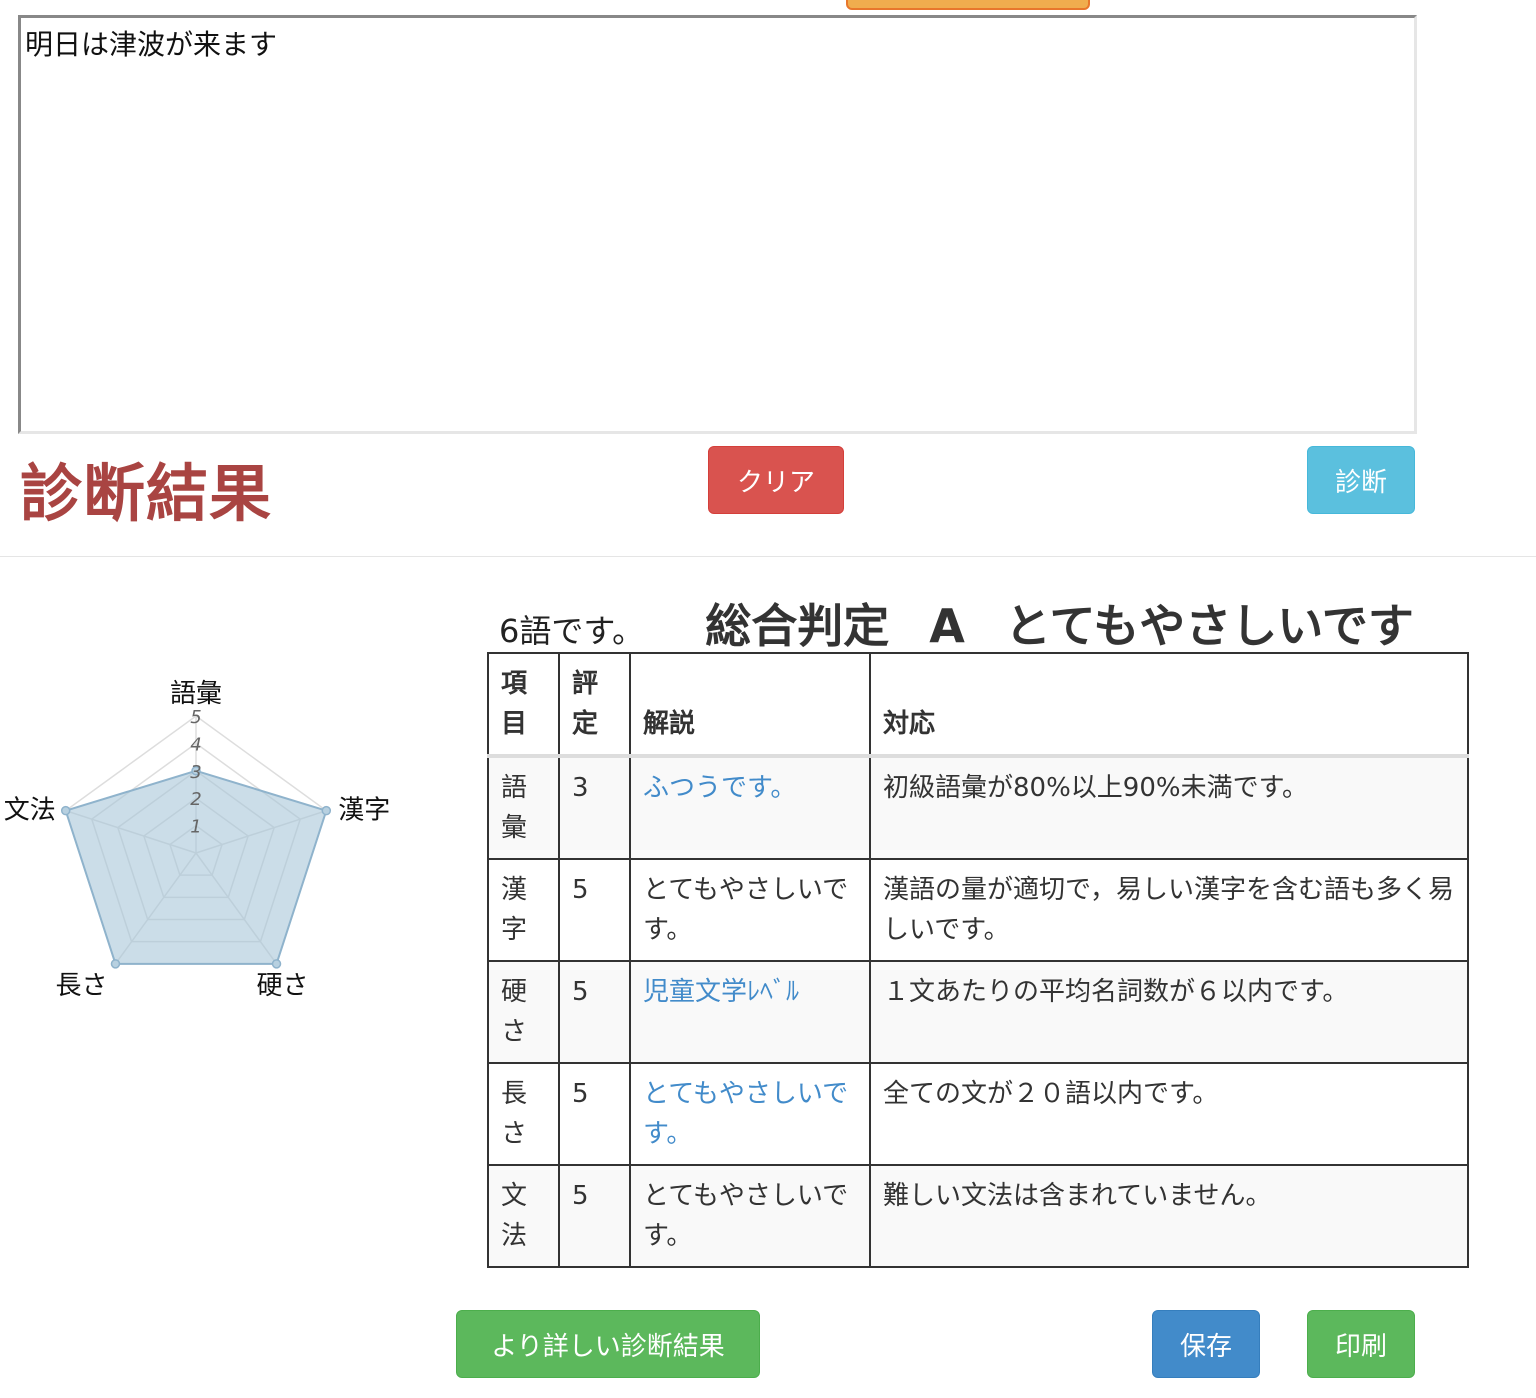  What do you see at coordinates (81, 986) in the screenshot?
I see `radar-axis-label: 長さ` at bounding box center [81, 986].